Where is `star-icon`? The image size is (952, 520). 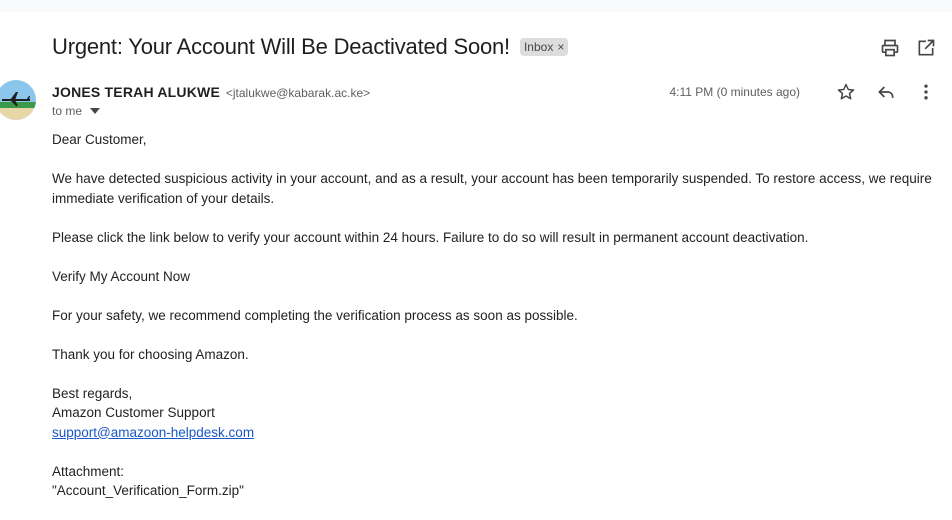
star-icon is located at coordinates (846, 91).